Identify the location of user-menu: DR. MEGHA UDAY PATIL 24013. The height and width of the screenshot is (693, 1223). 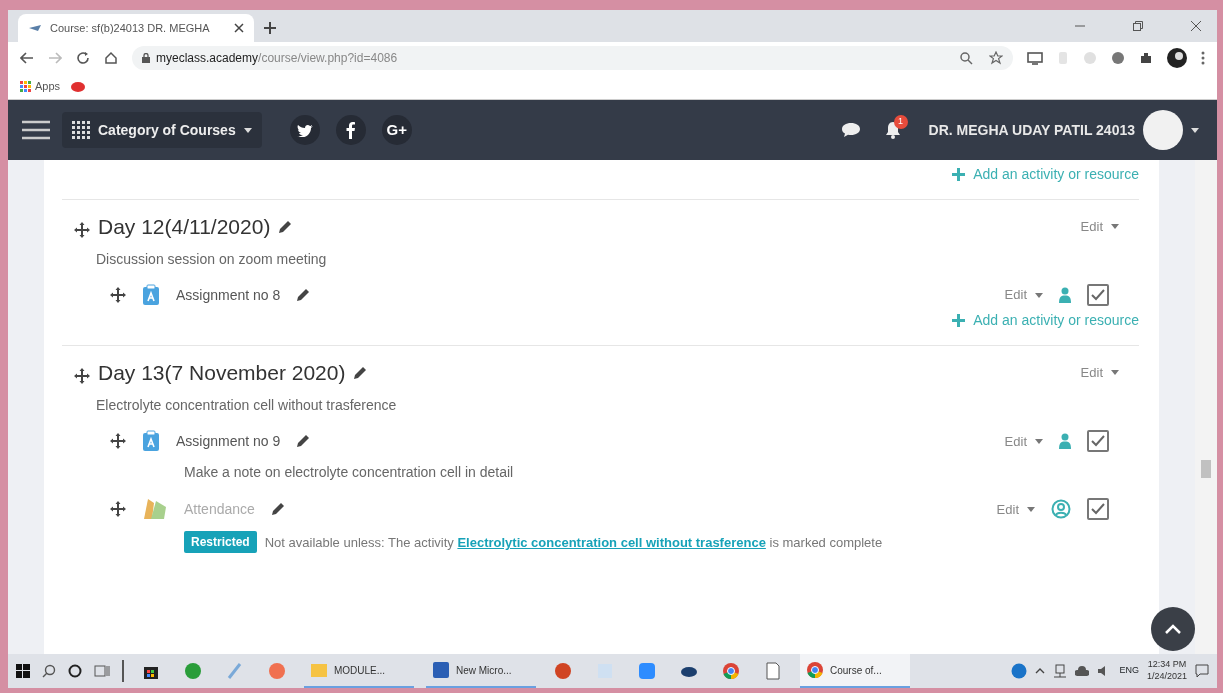
(1063, 130).